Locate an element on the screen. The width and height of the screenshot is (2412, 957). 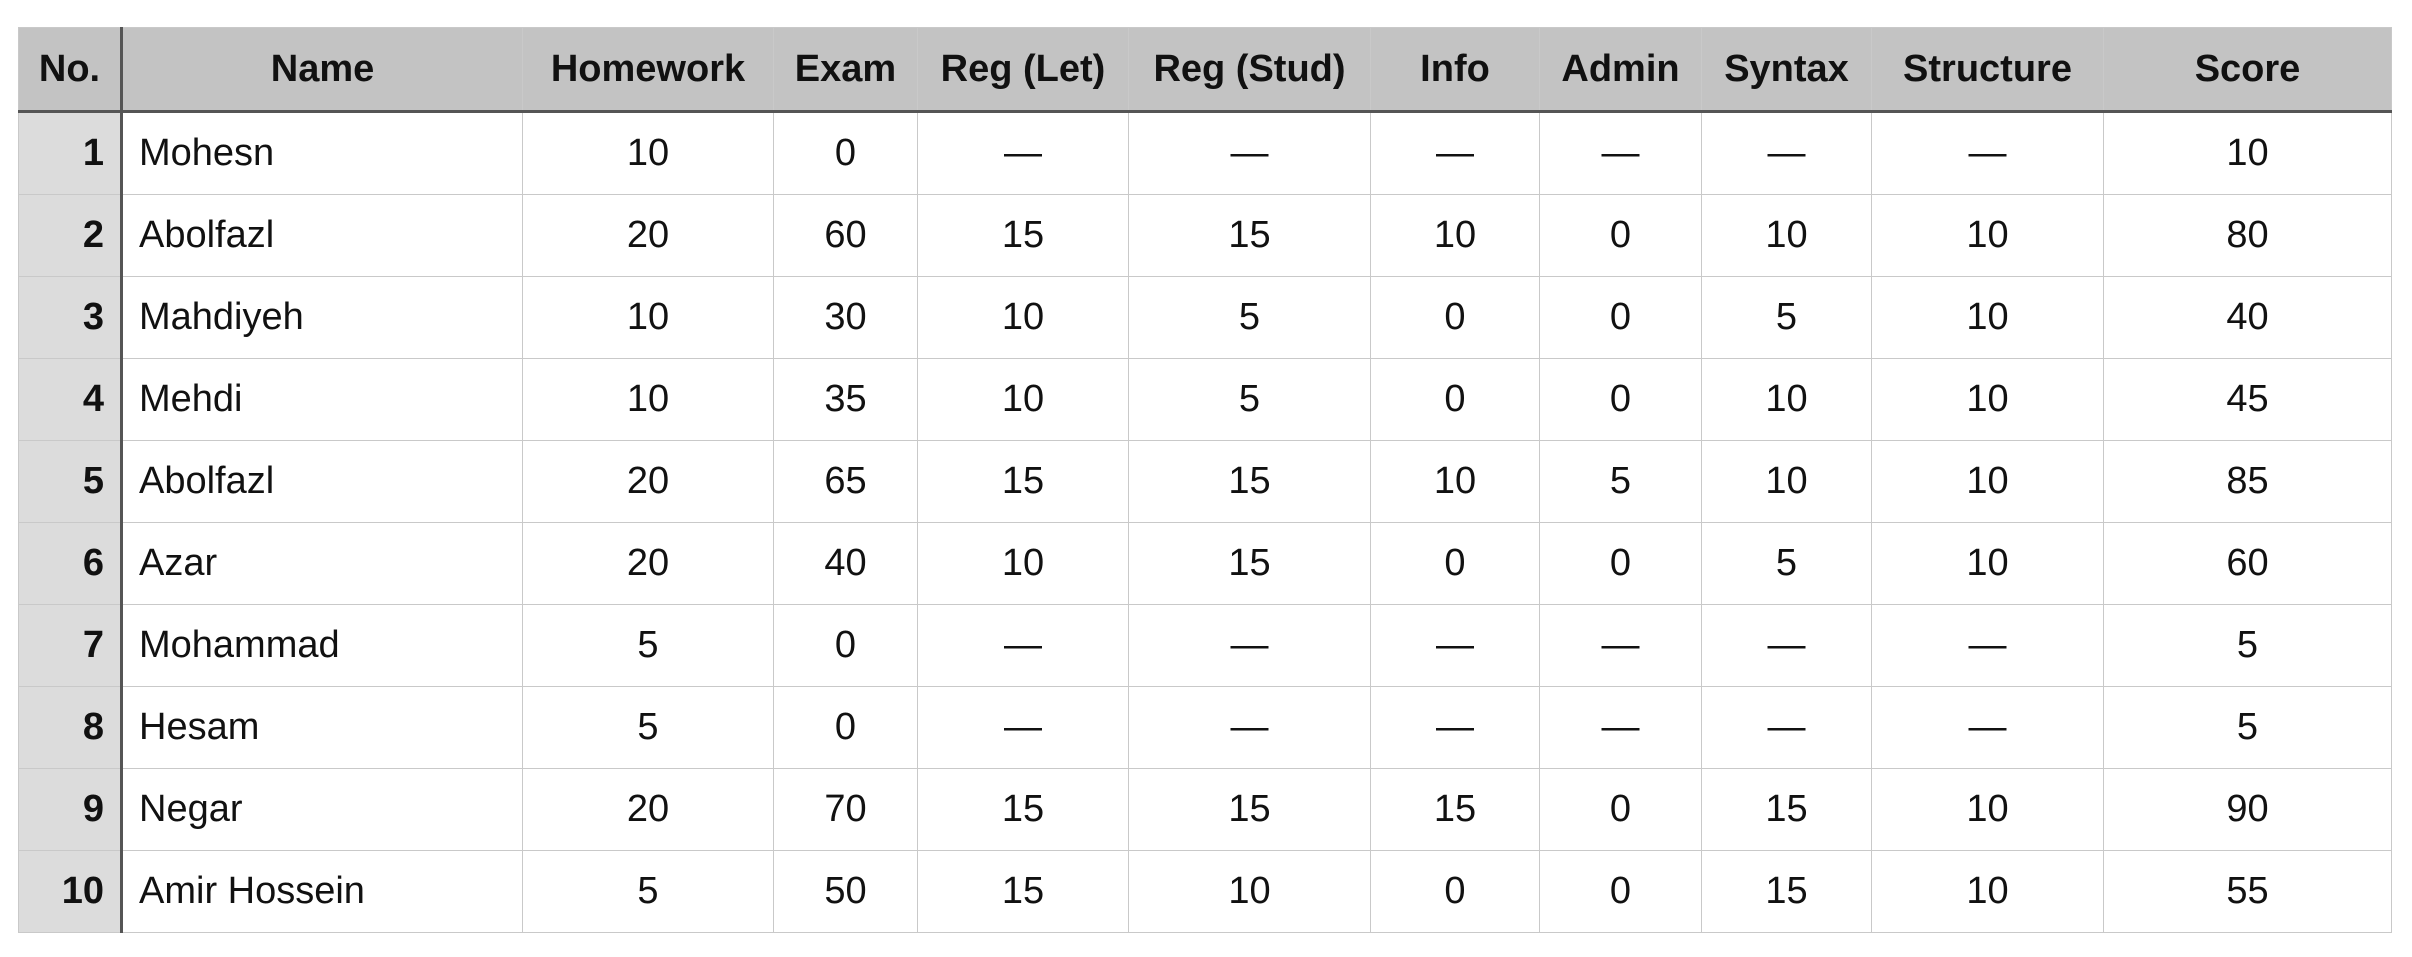
name-cell: Negar is located at coordinates (322, 809).